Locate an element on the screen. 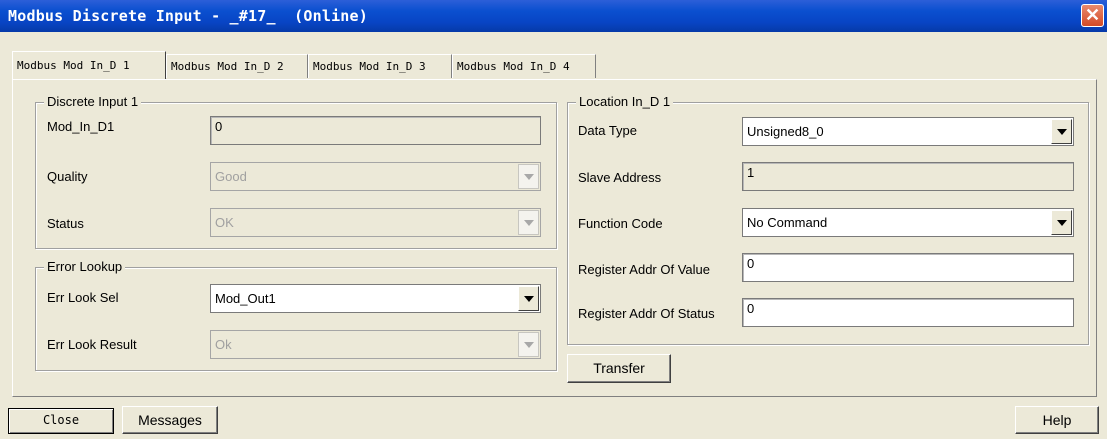 This screenshot has width=1107, height=439. status-select: OK is located at coordinates (375, 222).